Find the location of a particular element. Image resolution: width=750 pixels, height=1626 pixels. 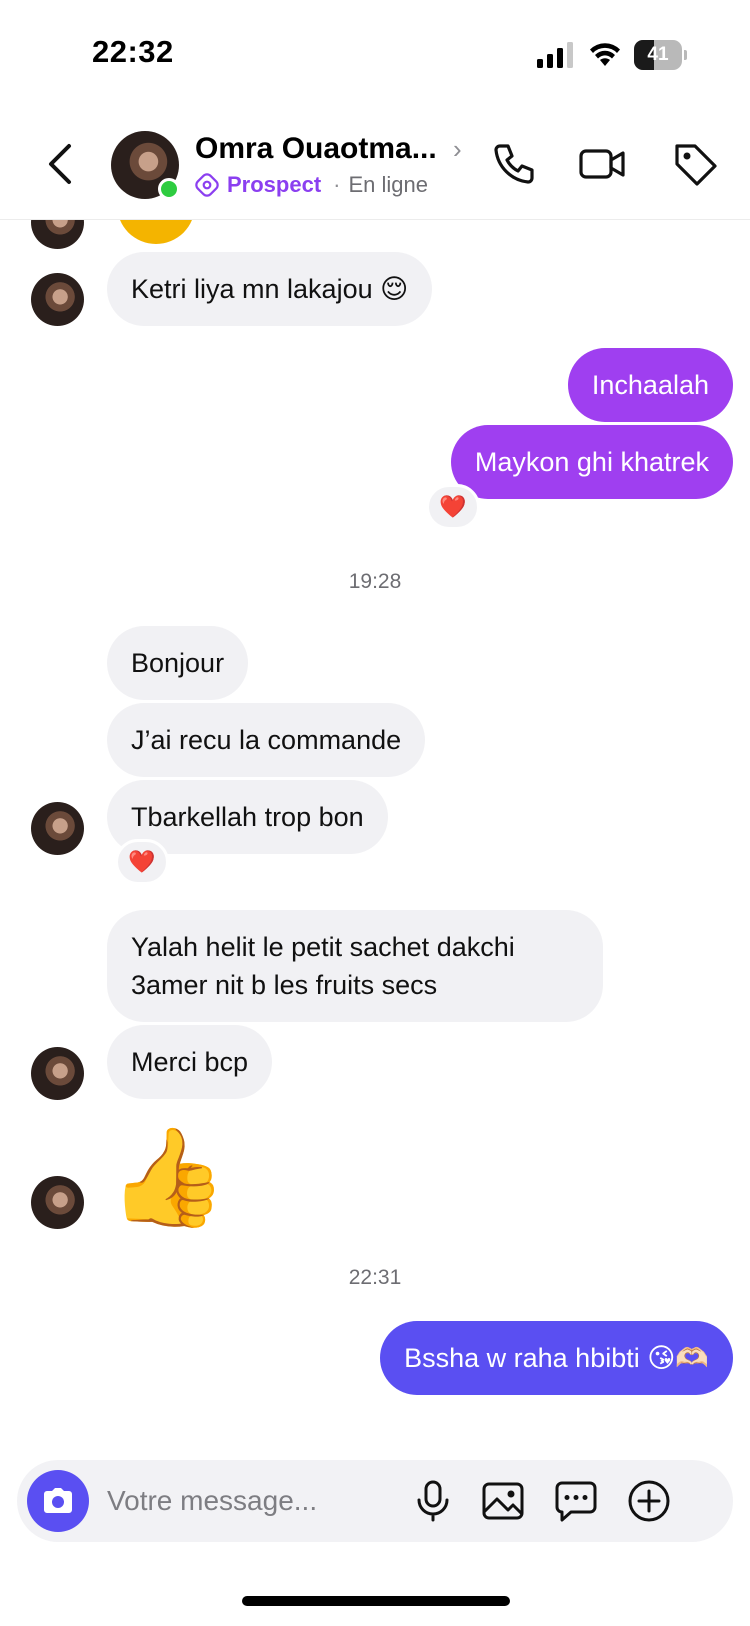

message-bubble-outgoing: Maykon ghi khatrek is located at coordinates (591, 462).